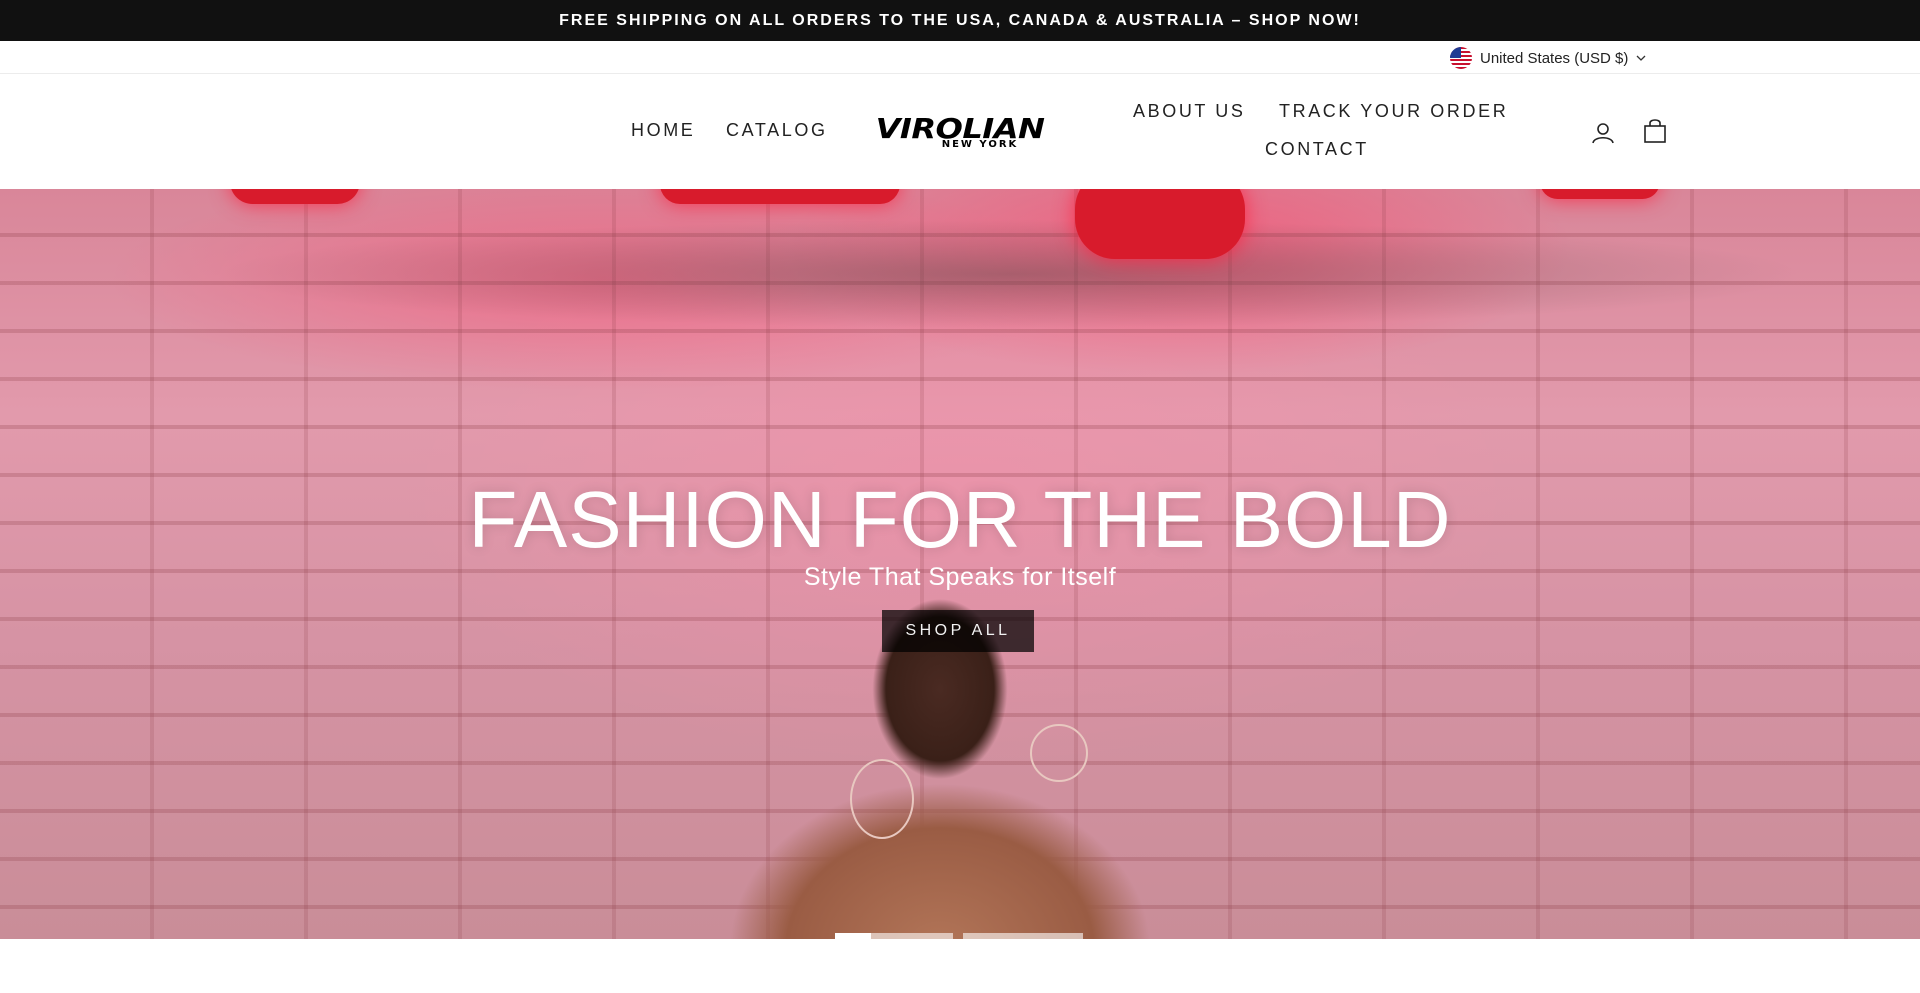 Image resolution: width=1920 pixels, height=993 pixels. What do you see at coordinates (1554, 58) in the screenshot?
I see `currency-label: United States (USD $)` at bounding box center [1554, 58].